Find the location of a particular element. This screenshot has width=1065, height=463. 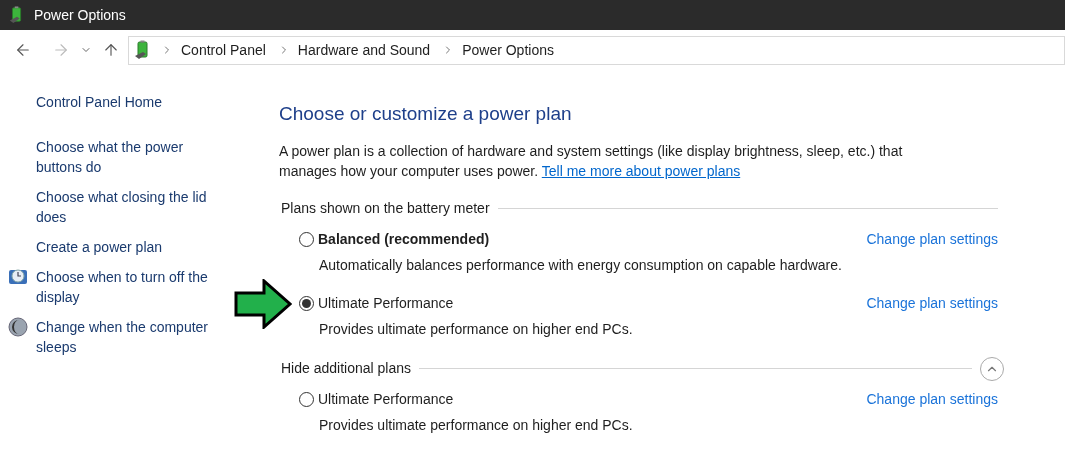

breadcrumb-item: Control Panel is located at coordinates (223, 50).